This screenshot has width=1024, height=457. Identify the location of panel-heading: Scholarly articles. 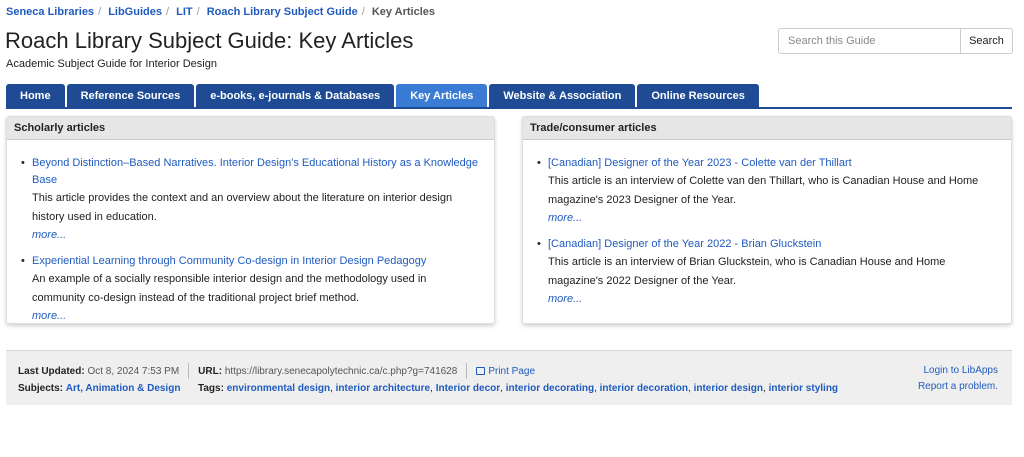
(250, 128).